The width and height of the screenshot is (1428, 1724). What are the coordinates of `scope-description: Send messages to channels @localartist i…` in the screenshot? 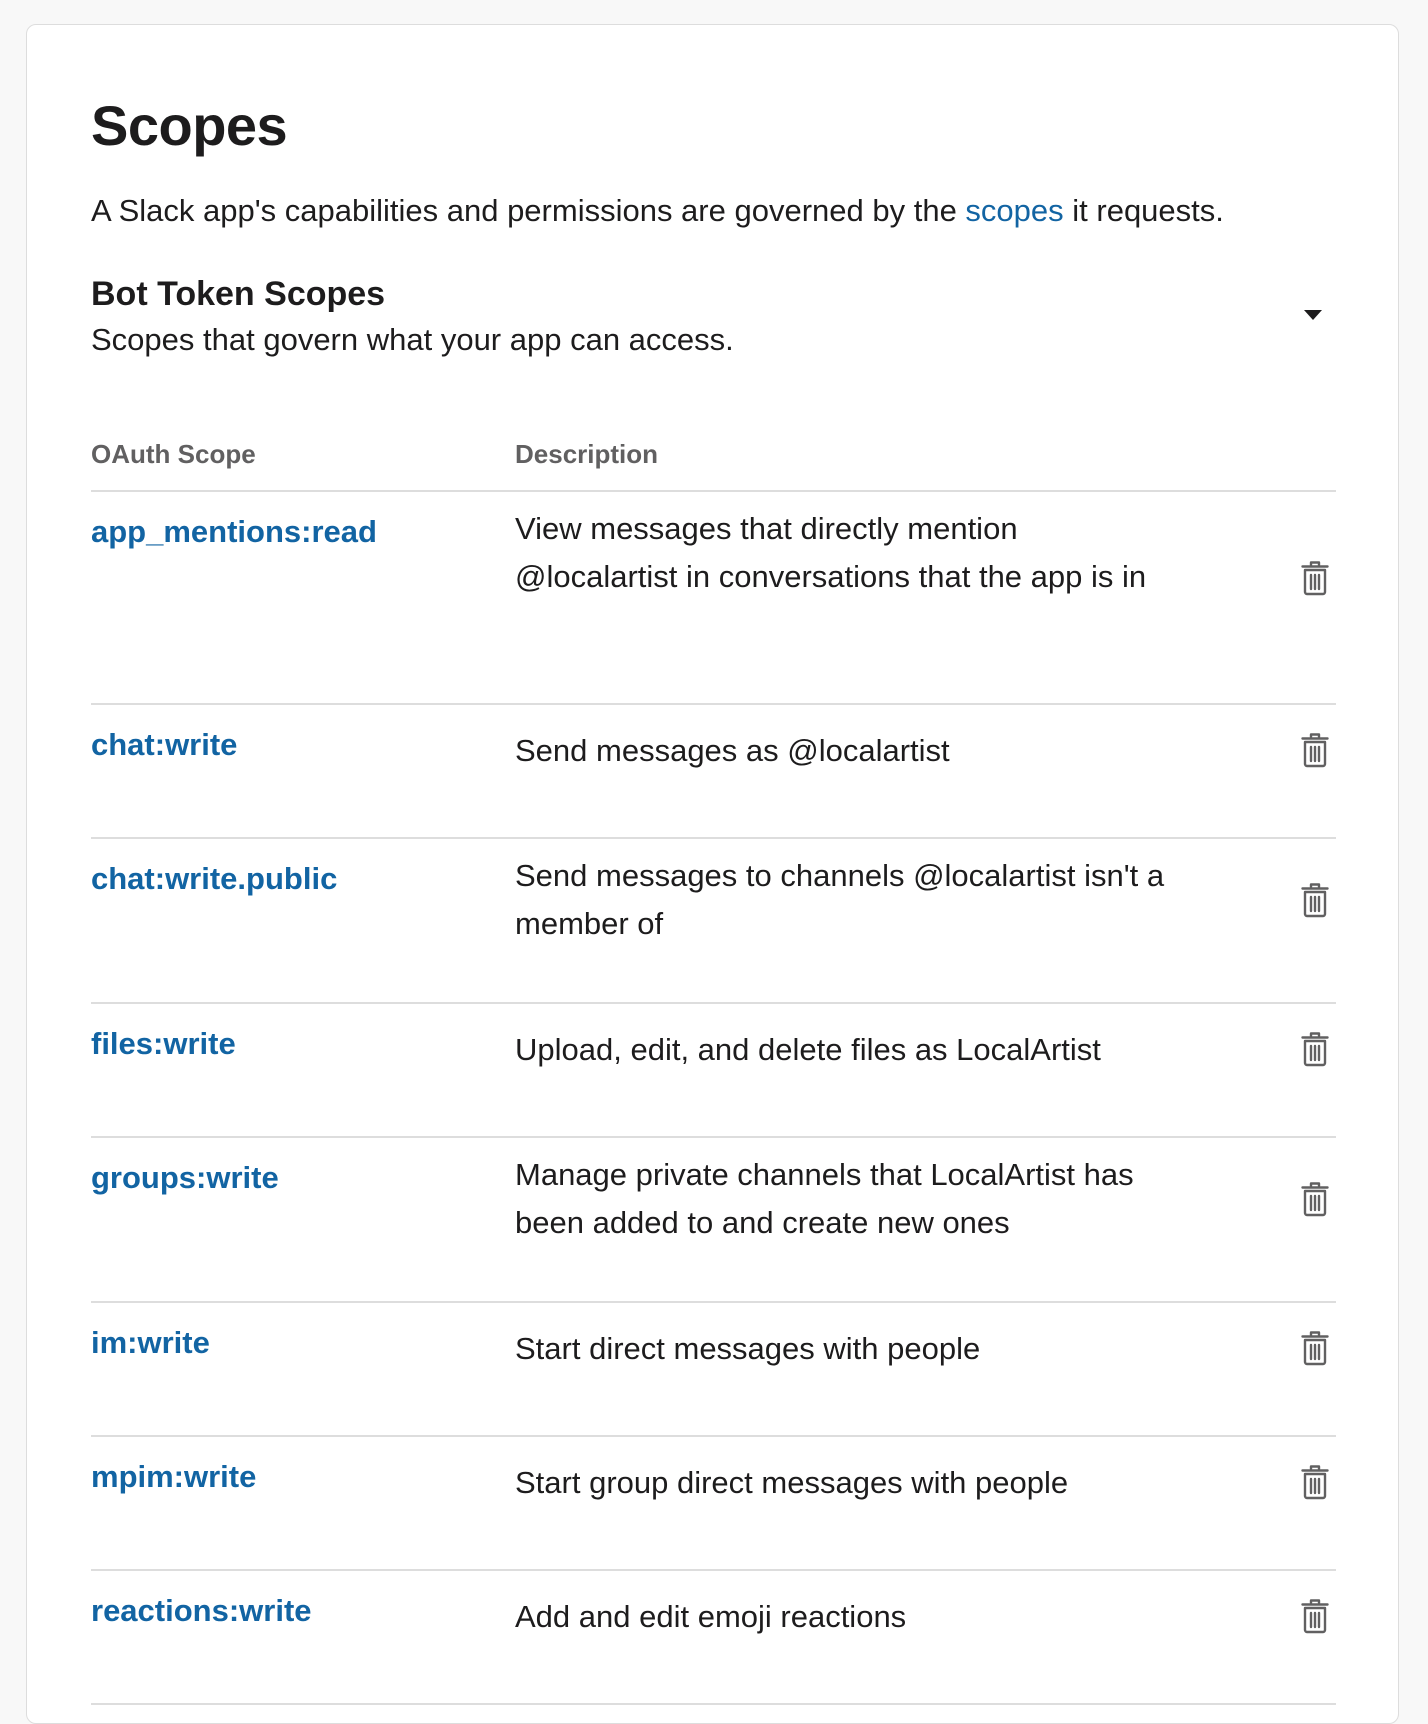 It's located at (840, 899).